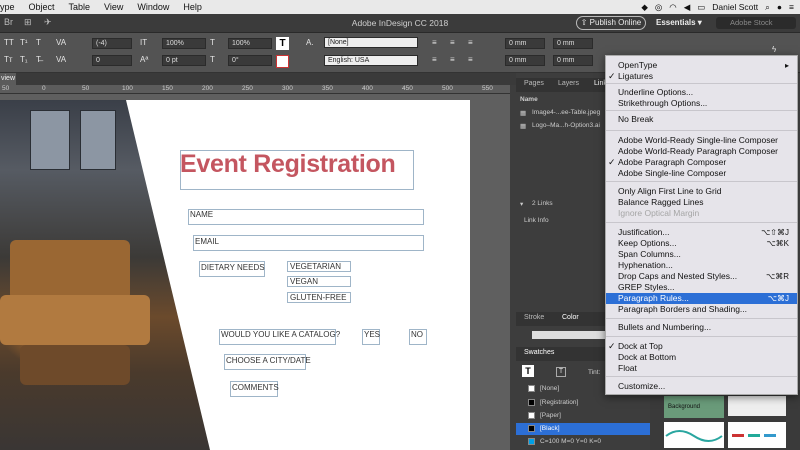 The width and height of the screenshot is (800, 450). Describe the element at coordinates (573, 43) in the screenshot. I see `right-indent-field: 0 mm` at that location.